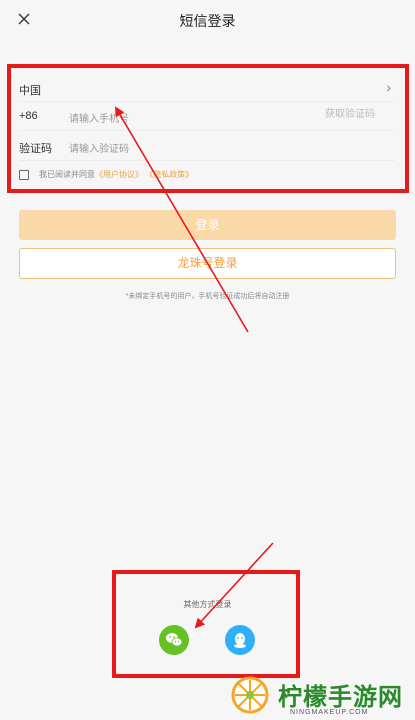 The height and width of the screenshot is (720, 415). Describe the element at coordinates (329, 712) in the screenshot. I see `watermark-url: NINGMAKEUP.COM` at that location.